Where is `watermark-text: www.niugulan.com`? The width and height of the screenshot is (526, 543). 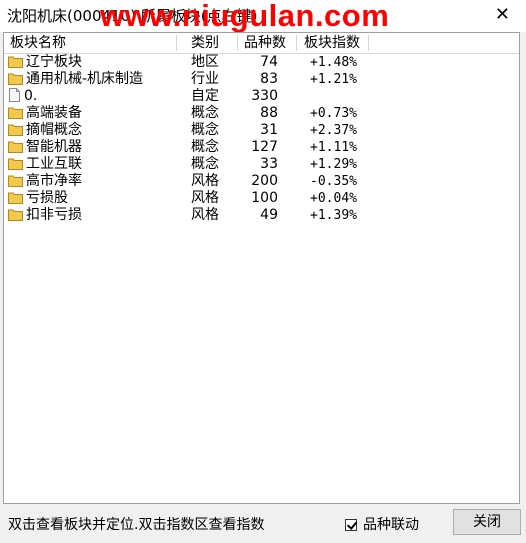 watermark-text: www.niugulan.com is located at coordinates (245, 16).